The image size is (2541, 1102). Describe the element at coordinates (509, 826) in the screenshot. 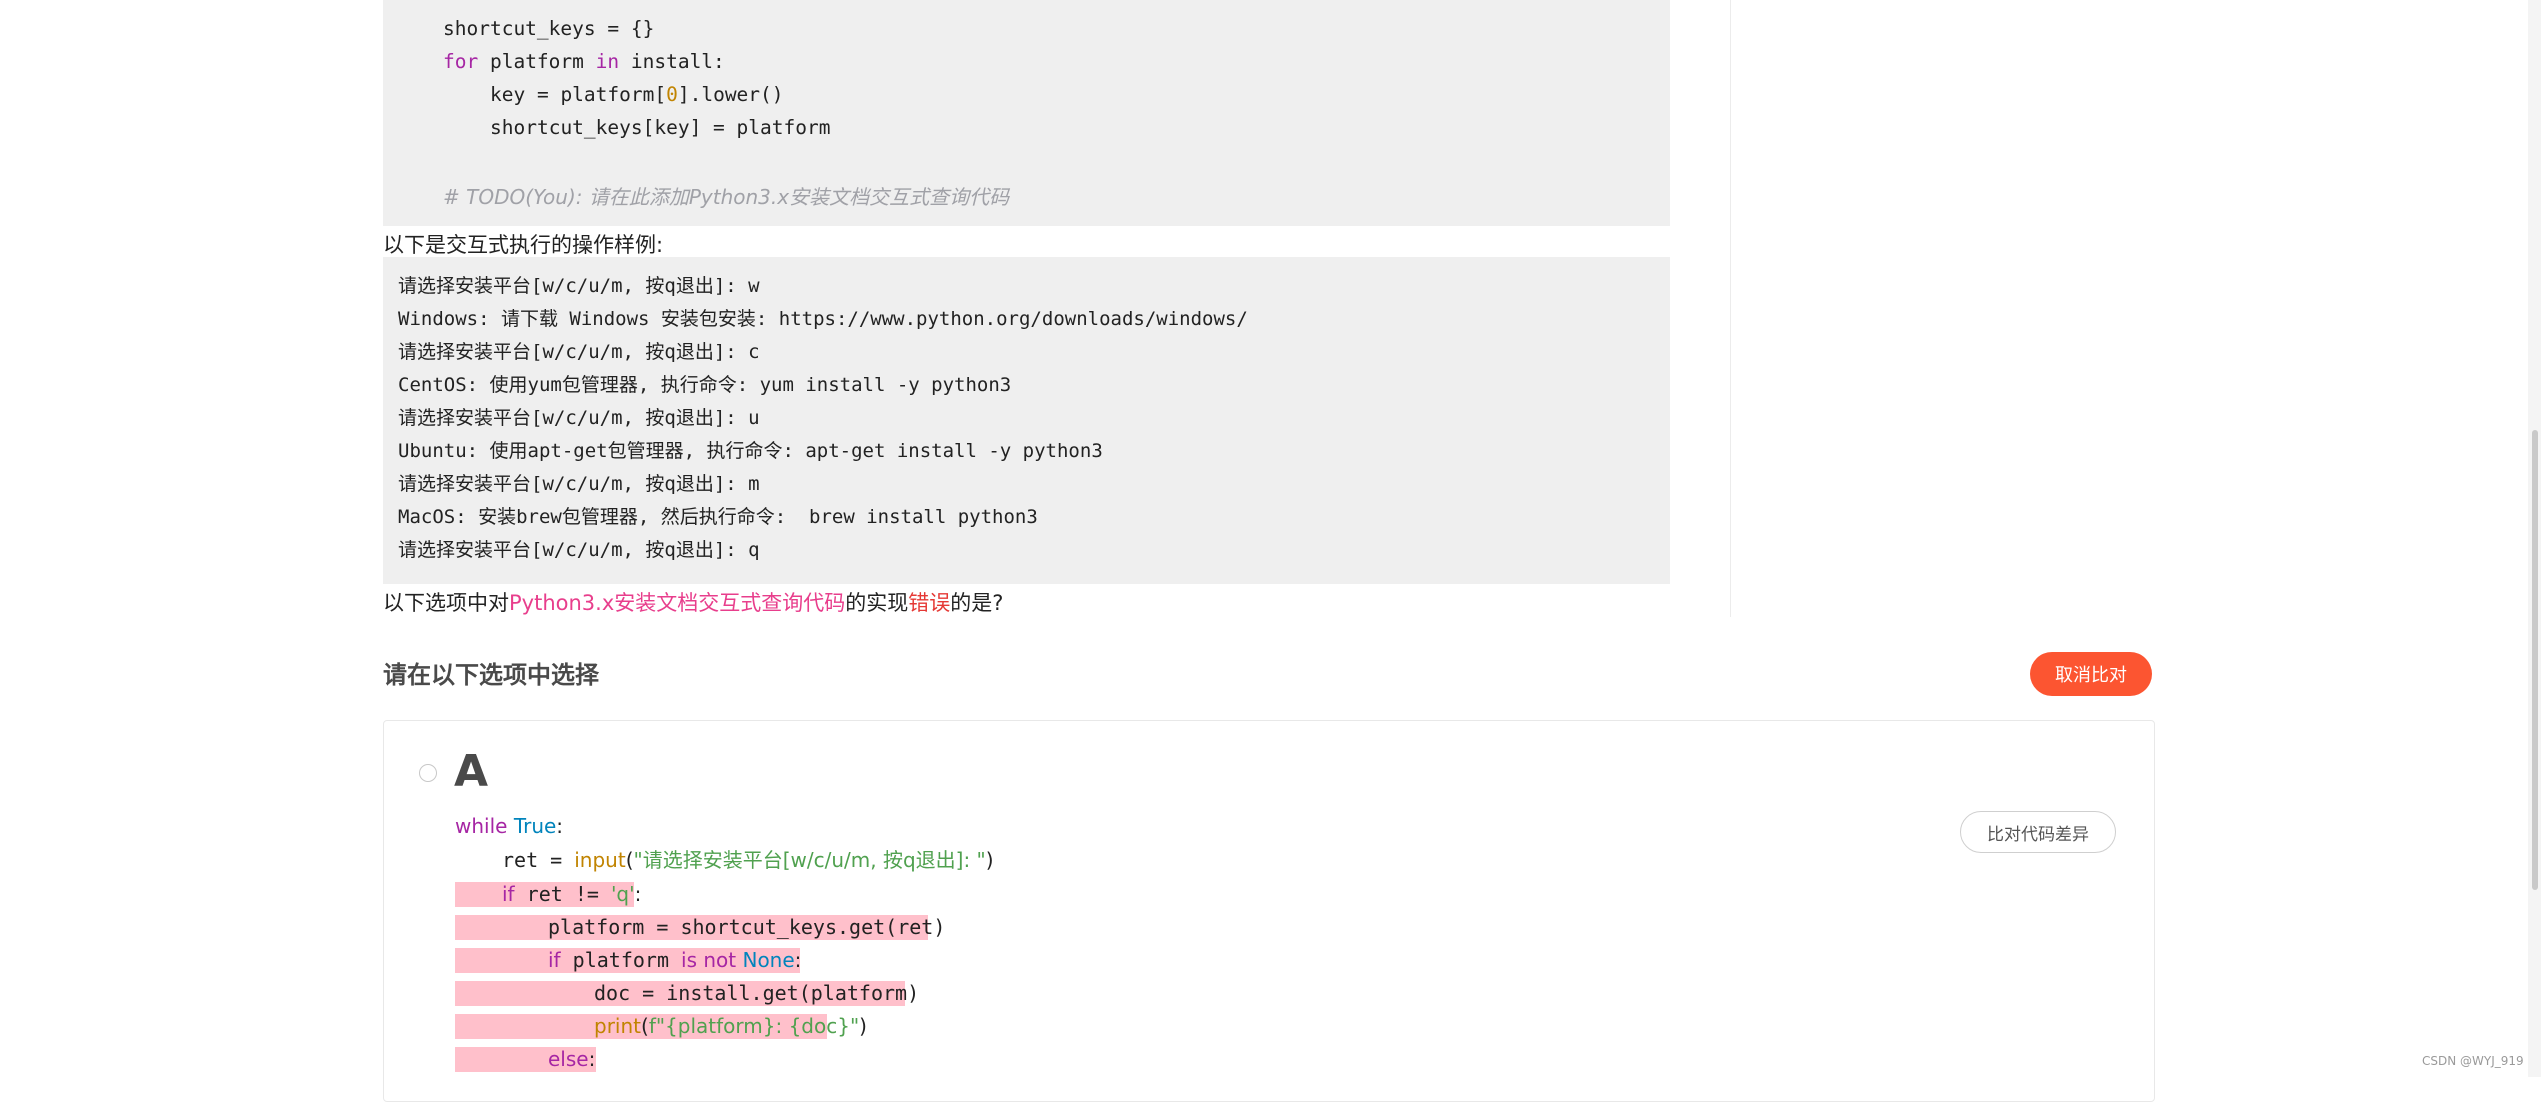

I see `code-line: while True:` at that location.